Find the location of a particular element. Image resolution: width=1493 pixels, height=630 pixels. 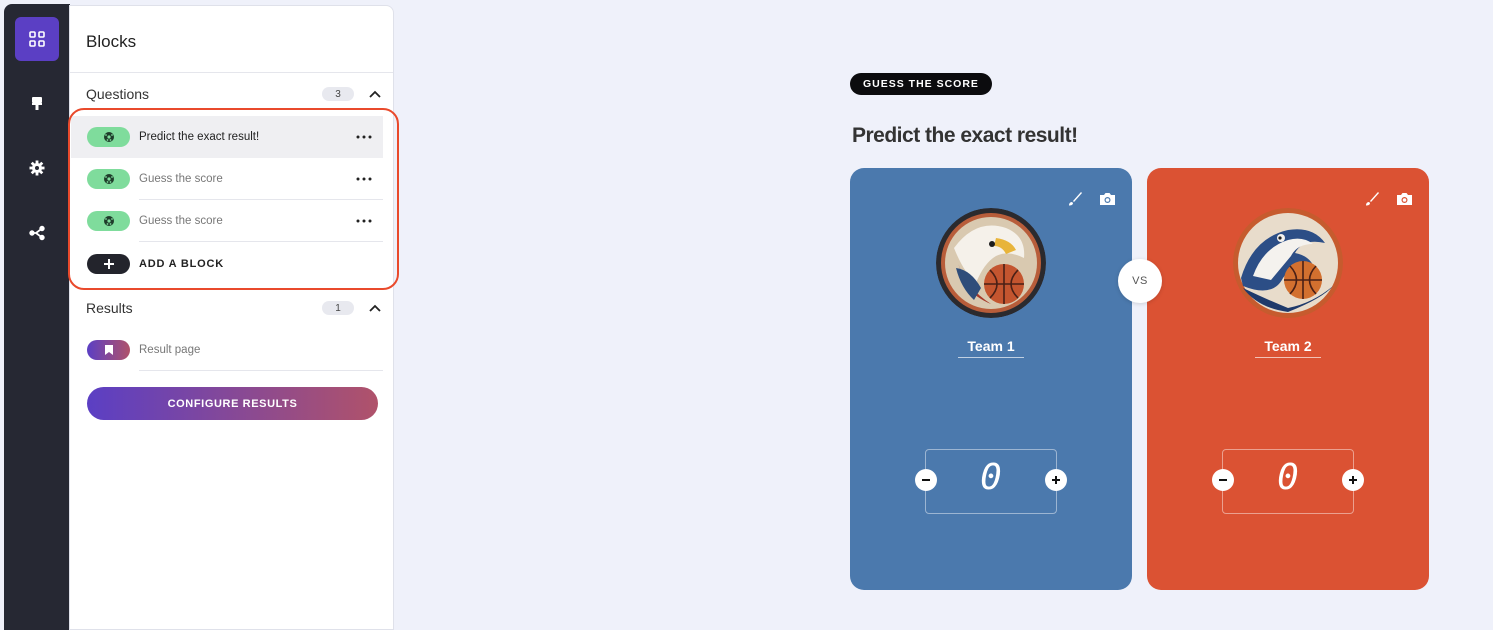

team-name: Team 1 is located at coordinates (991, 346).